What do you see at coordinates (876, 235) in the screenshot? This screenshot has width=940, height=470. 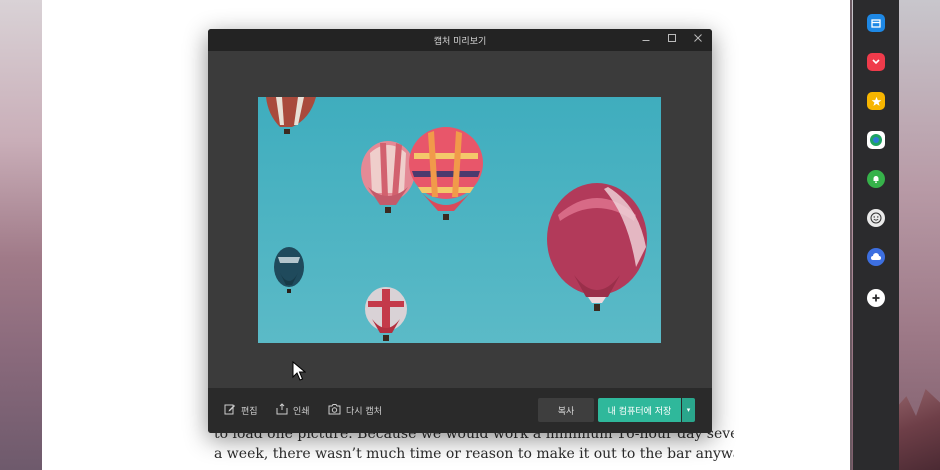 I see `side-dock` at bounding box center [876, 235].